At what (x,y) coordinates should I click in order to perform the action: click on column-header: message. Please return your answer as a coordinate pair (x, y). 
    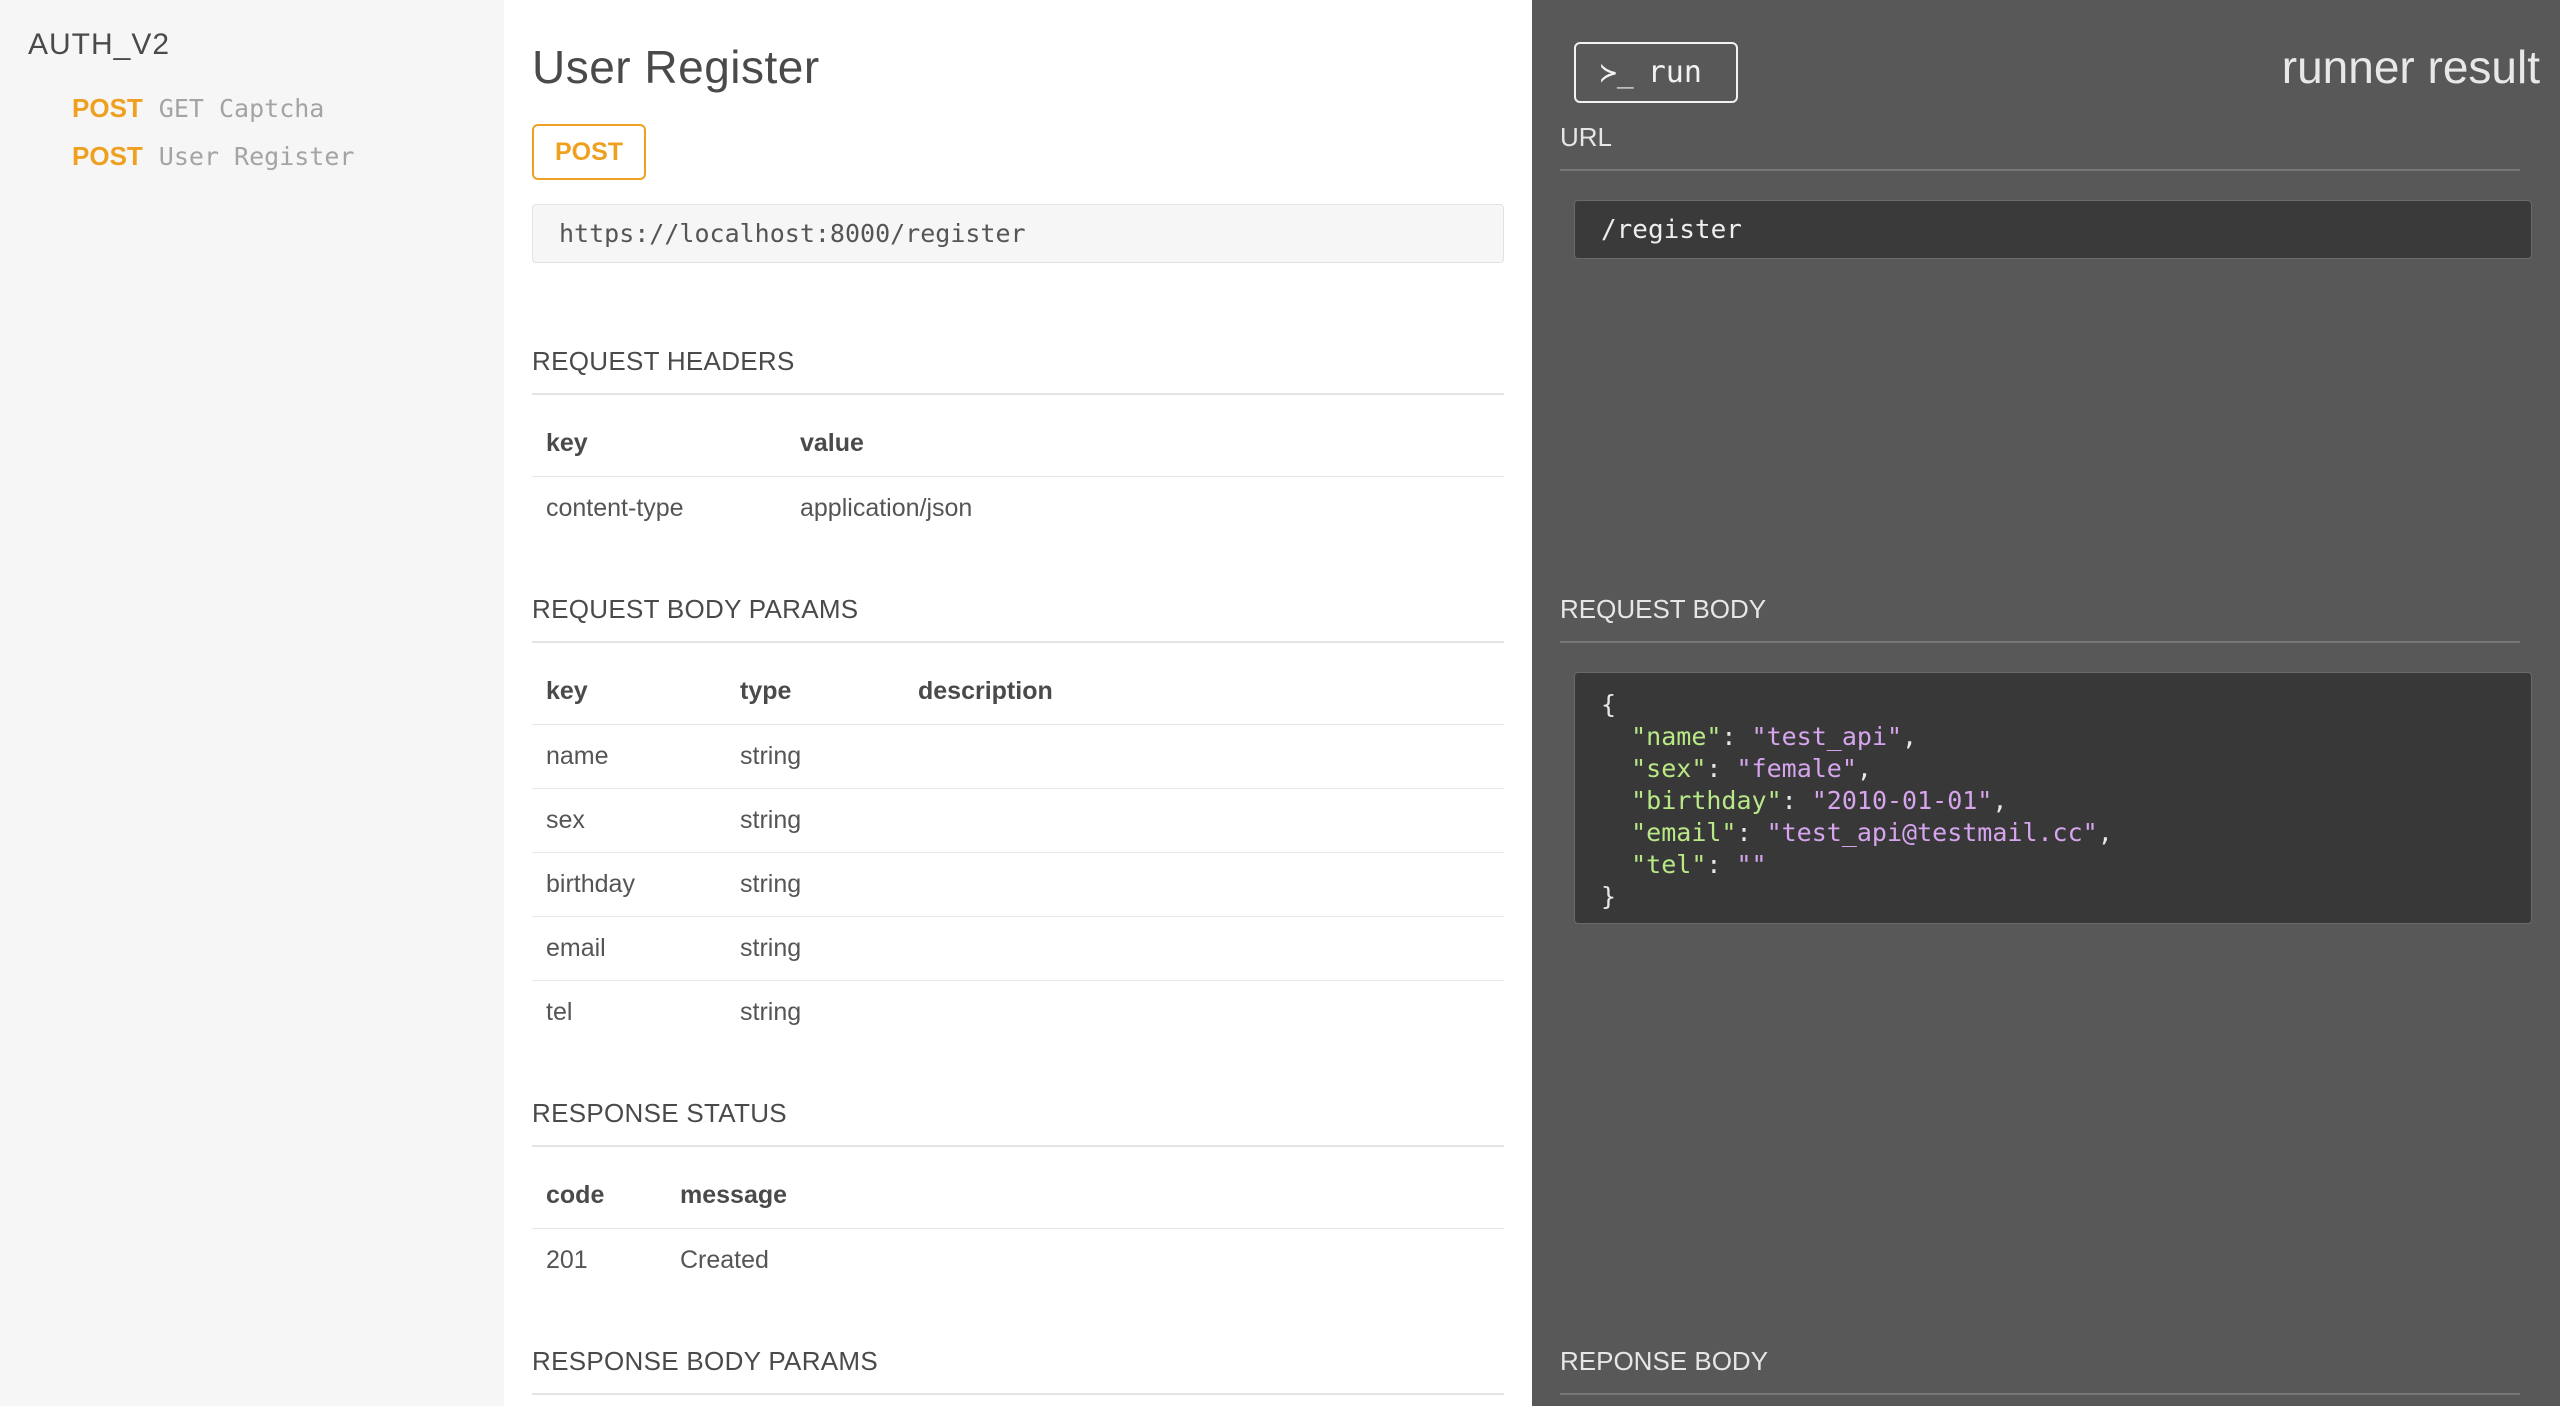
    Looking at the image, I should click on (1085, 1196).